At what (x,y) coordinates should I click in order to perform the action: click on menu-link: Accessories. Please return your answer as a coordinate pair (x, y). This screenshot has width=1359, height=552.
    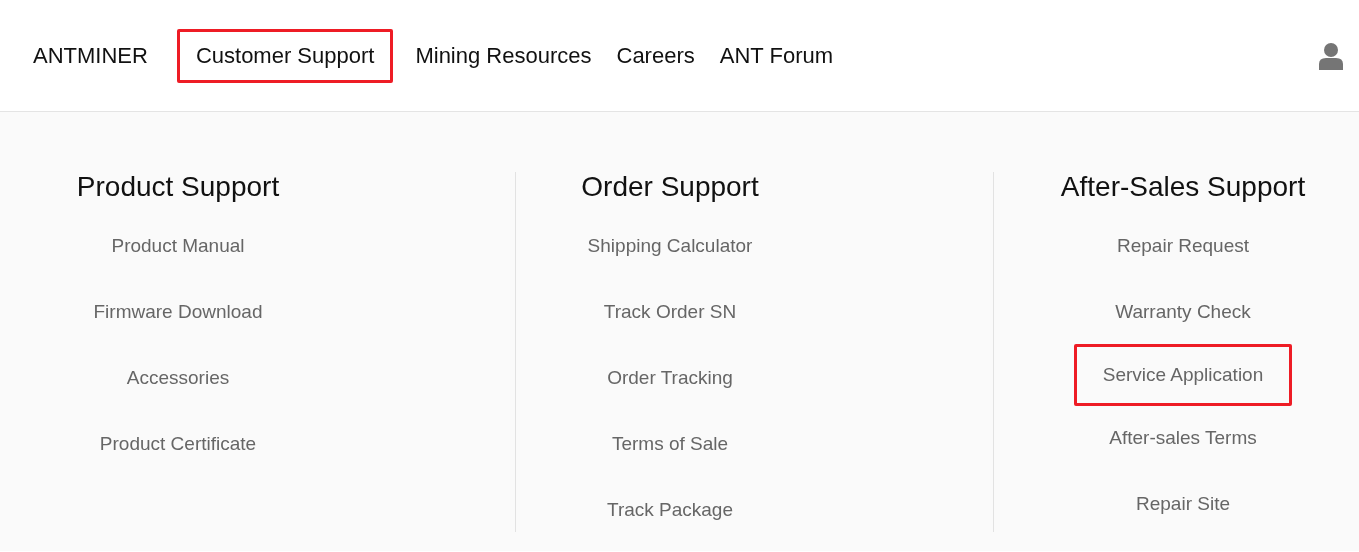
    Looking at the image, I should click on (178, 378).